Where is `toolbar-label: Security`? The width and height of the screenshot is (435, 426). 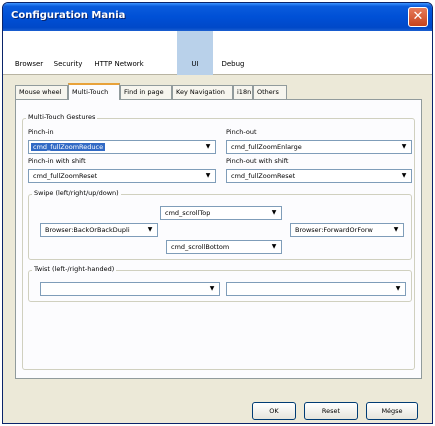
toolbar-label: Security is located at coordinates (68, 64).